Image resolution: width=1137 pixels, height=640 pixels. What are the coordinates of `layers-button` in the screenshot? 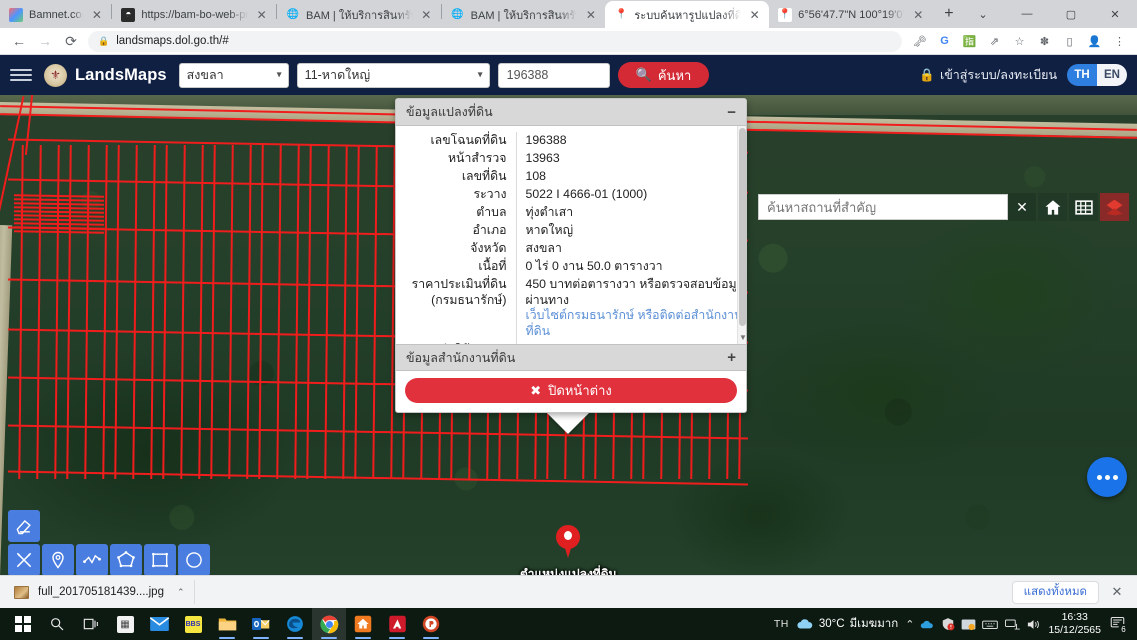 It's located at (1114, 207).